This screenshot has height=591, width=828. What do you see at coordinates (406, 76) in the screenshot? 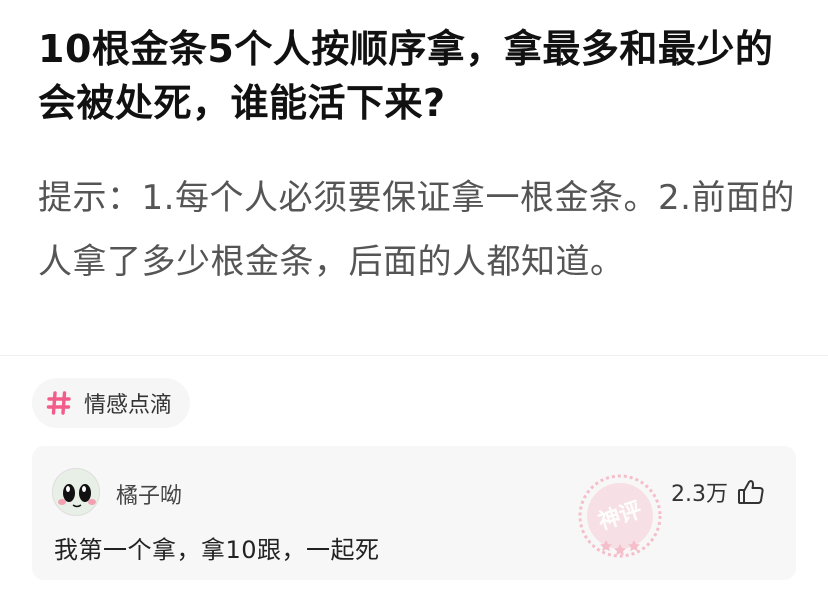
I see `post-title: 10根金条5个人按顺序拿，拿最多和最少的会被处死，谁能活下来?` at bounding box center [406, 76].